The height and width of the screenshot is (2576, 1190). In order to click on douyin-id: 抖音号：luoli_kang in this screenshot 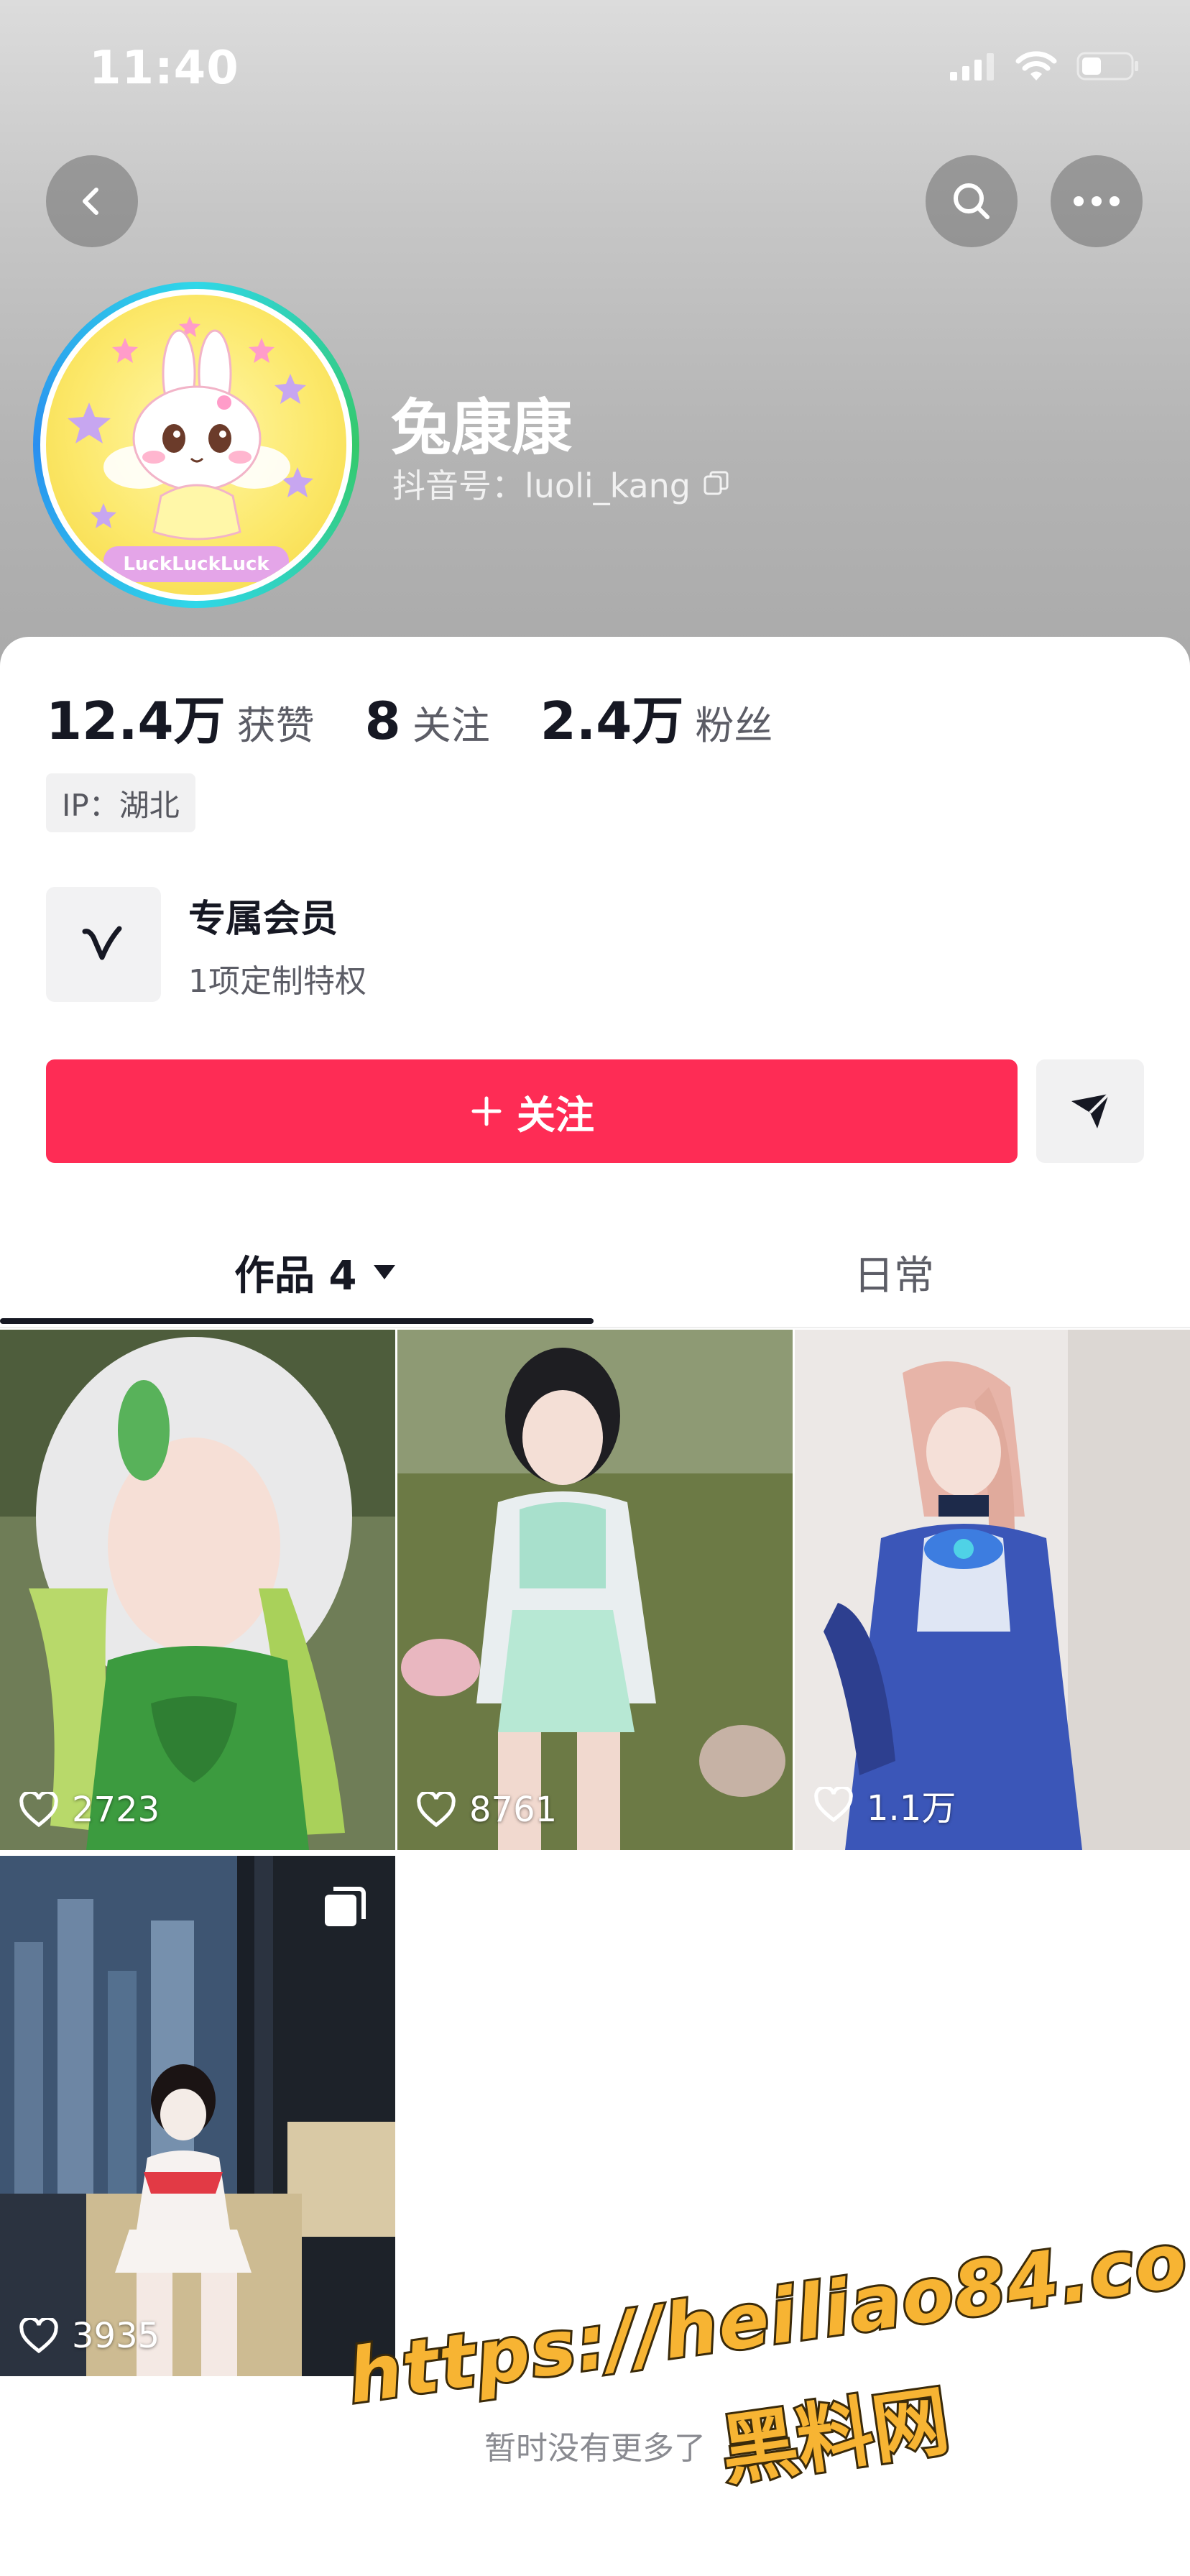, I will do `click(561, 483)`.